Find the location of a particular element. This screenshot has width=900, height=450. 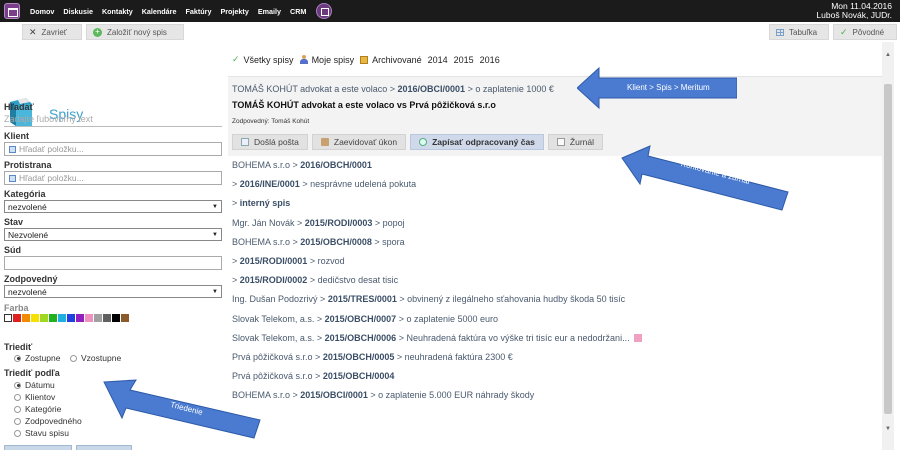

case-number: 2016/OBCH/0001 is located at coordinates (336, 165).